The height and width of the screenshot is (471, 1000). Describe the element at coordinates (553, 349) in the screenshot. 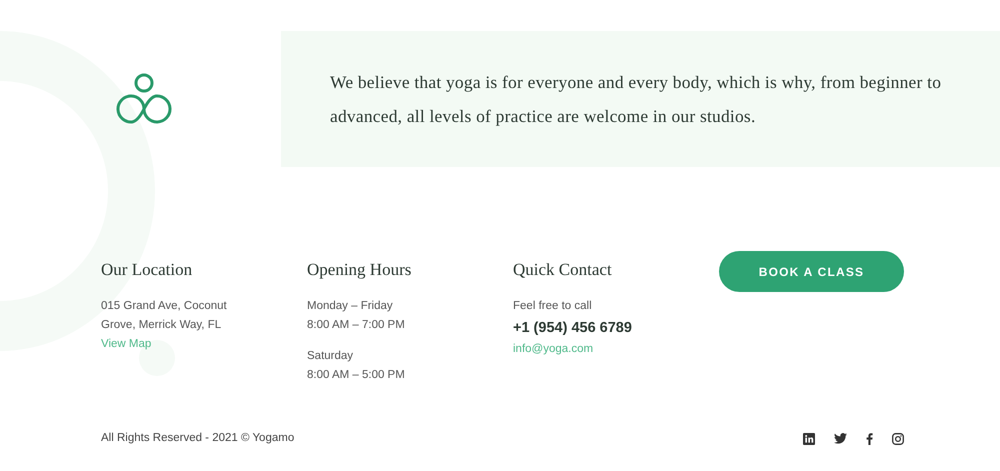

I see `text-link: info@yoga.com` at that location.